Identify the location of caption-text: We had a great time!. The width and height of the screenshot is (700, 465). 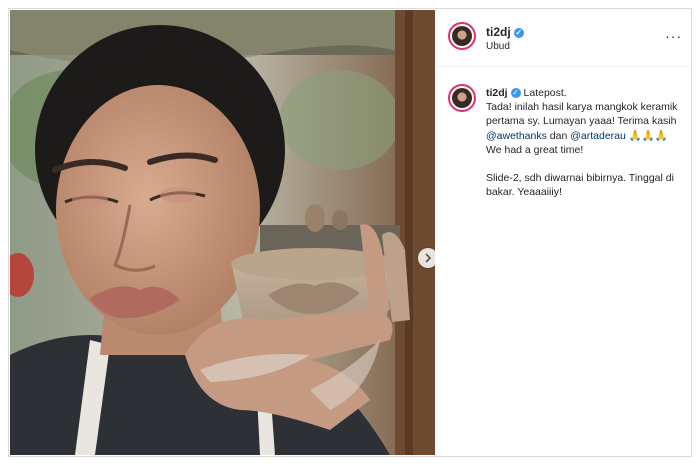
(535, 149).